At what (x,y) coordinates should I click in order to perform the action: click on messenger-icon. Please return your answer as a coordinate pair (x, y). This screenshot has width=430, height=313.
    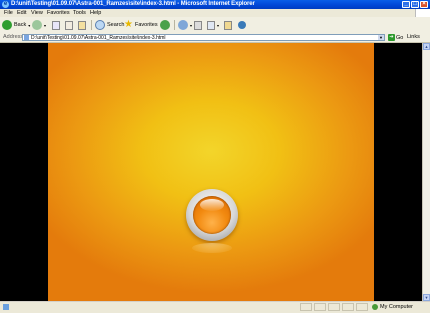
    Looking at the image, I should click on (242, 25).